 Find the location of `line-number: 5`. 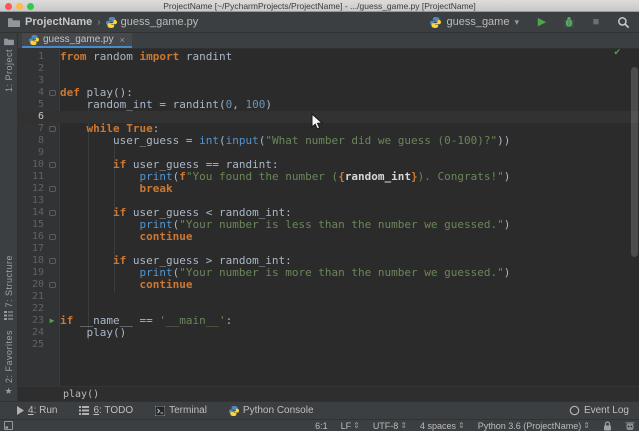

line-number: 5 is located at coordinates (31, 105).